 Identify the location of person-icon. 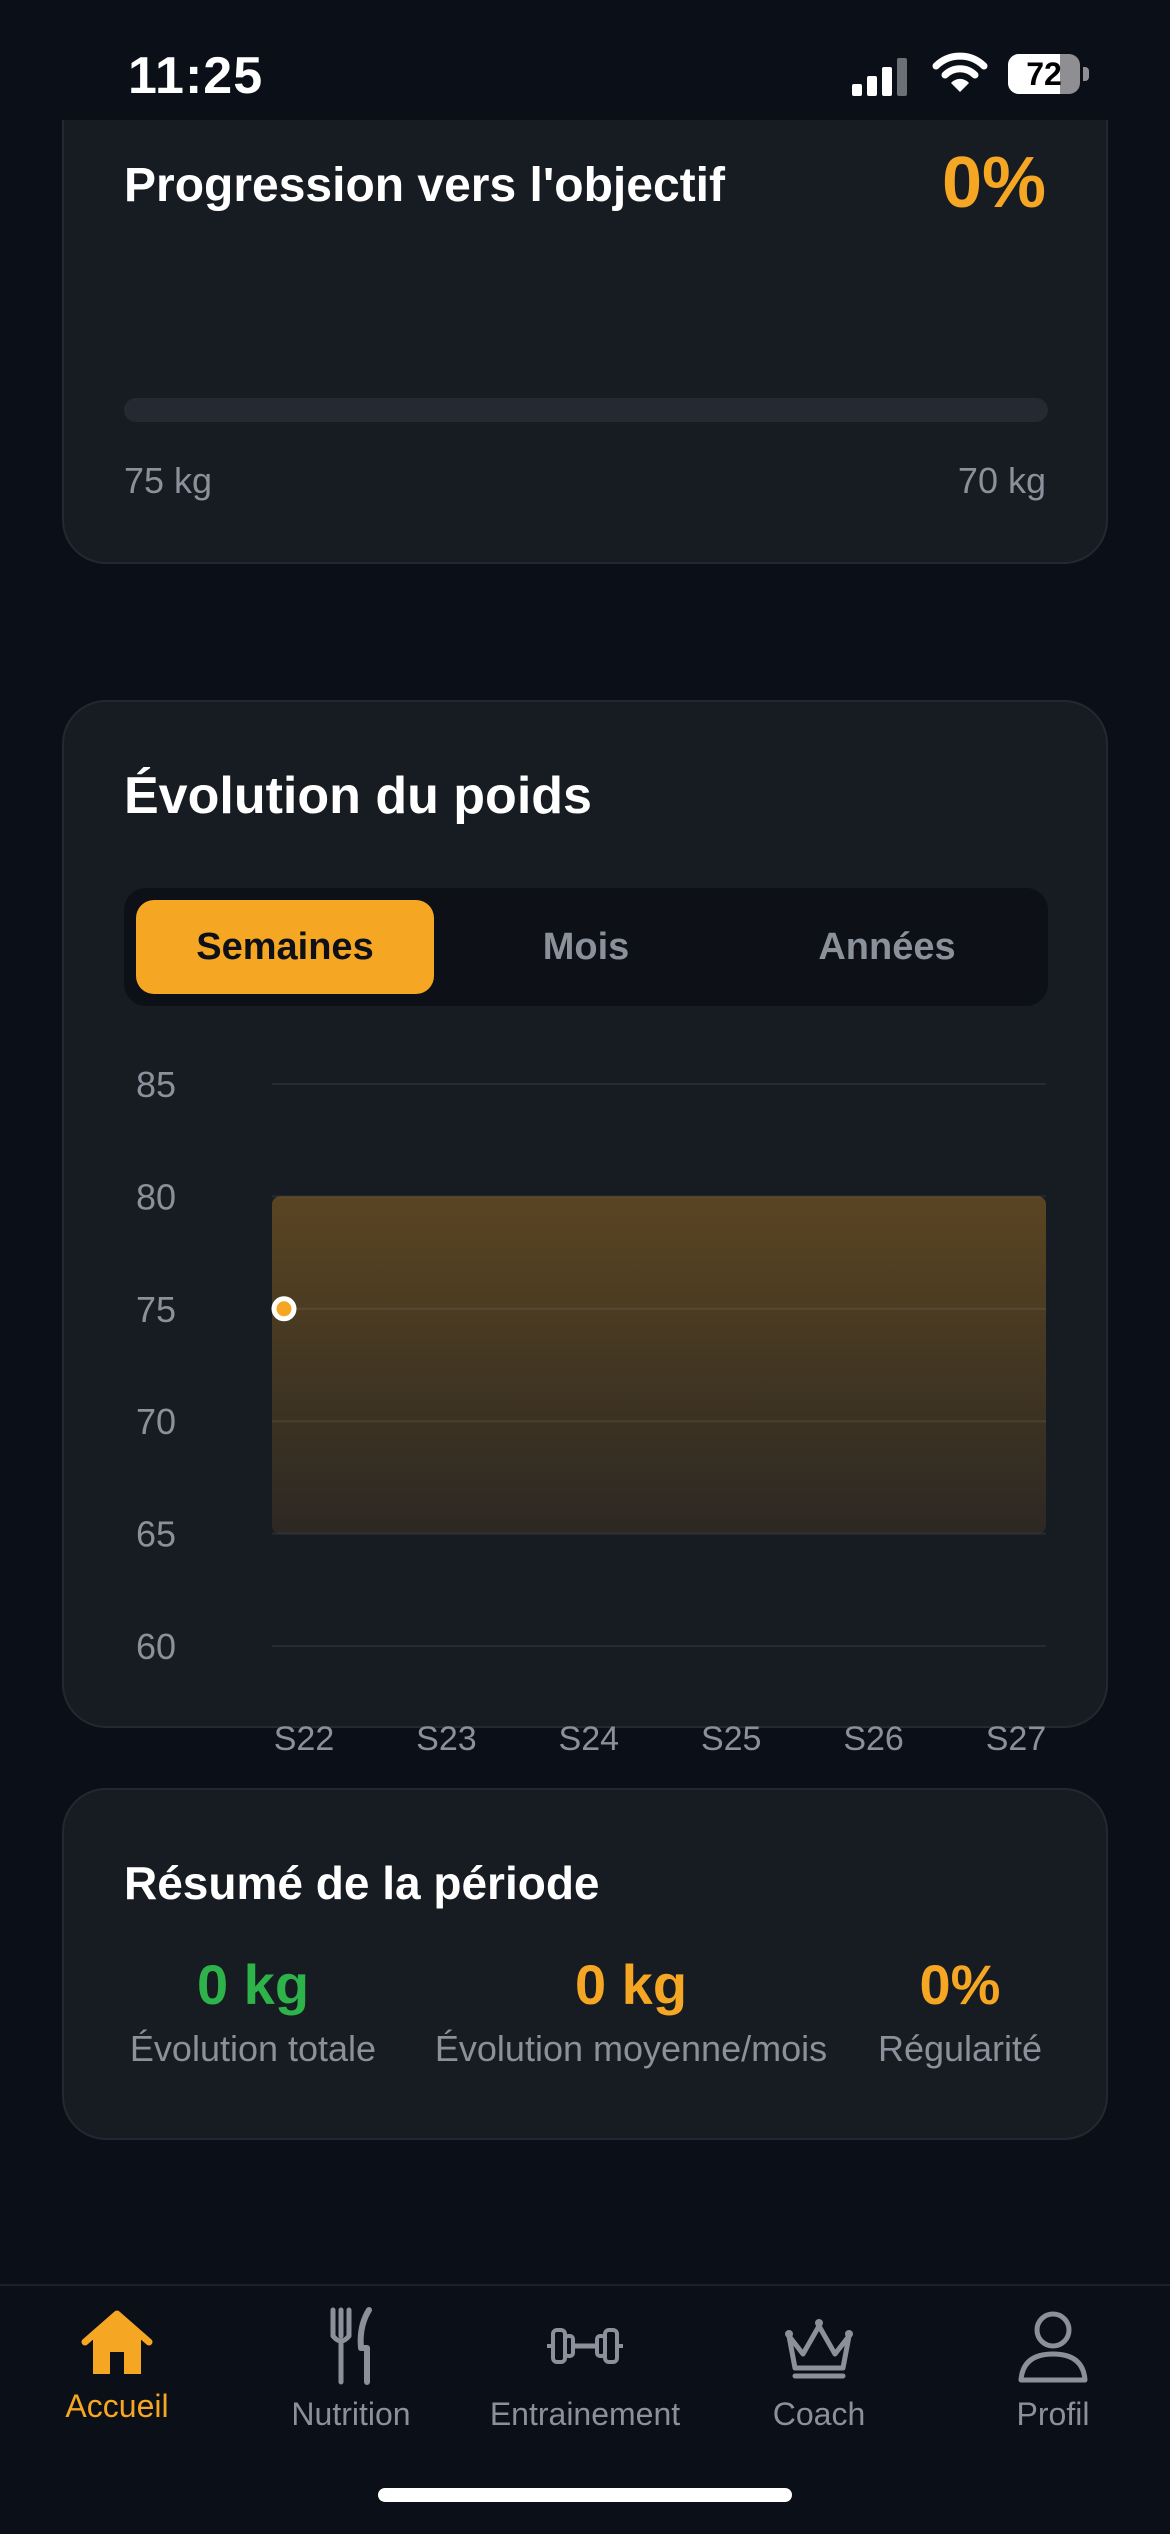
(1053, 2347).